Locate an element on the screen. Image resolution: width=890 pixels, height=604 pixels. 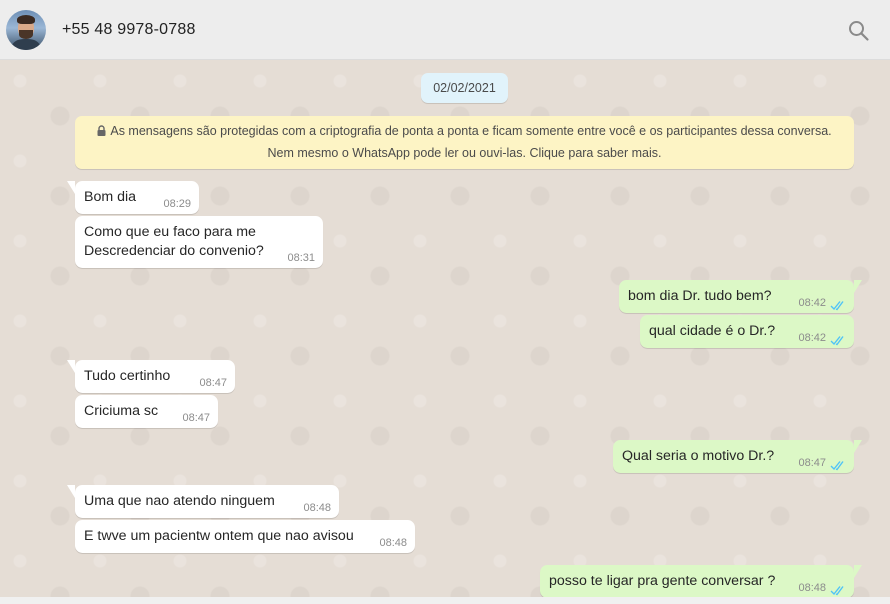
message-text: Bom dia is located at coordinates (110, 197).